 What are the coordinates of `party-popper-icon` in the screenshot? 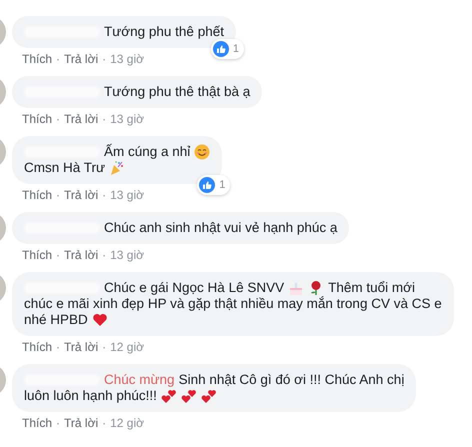 It's located at (117, 168).